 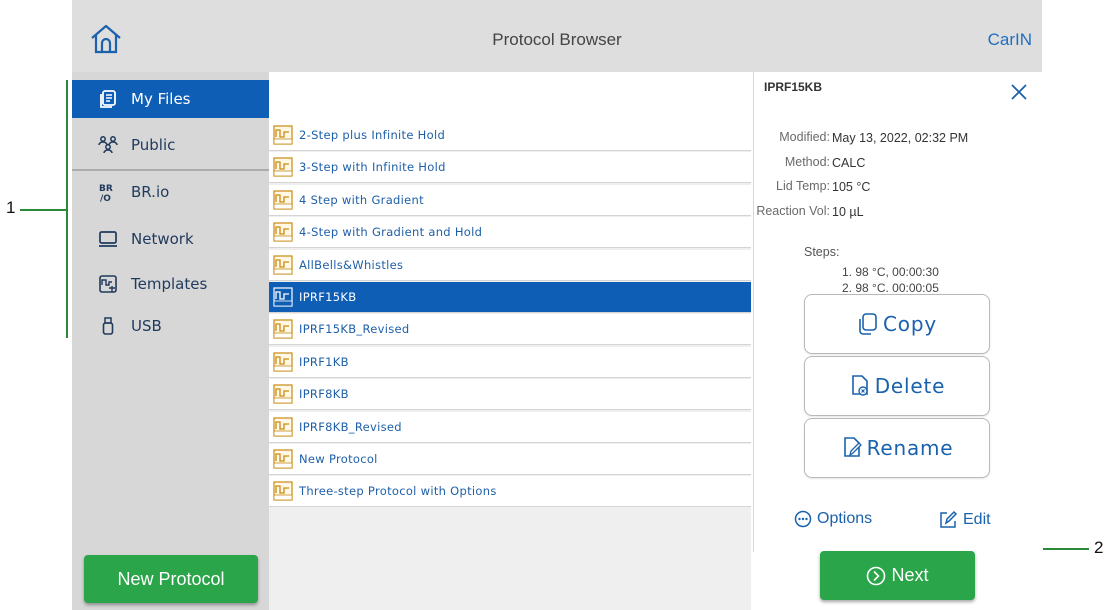 I want to click on edit-icon, so click(x=949, y=519).